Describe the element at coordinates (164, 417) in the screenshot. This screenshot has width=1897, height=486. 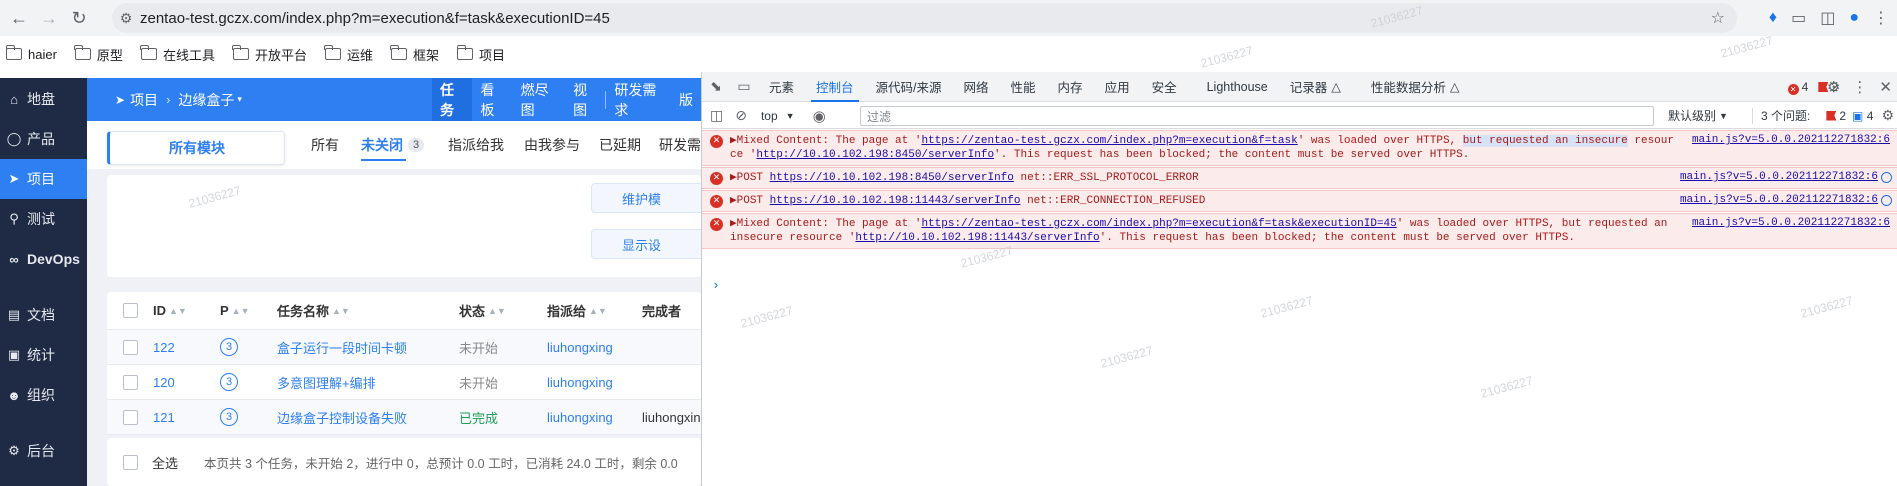
I see `task-id: 121` at that location.